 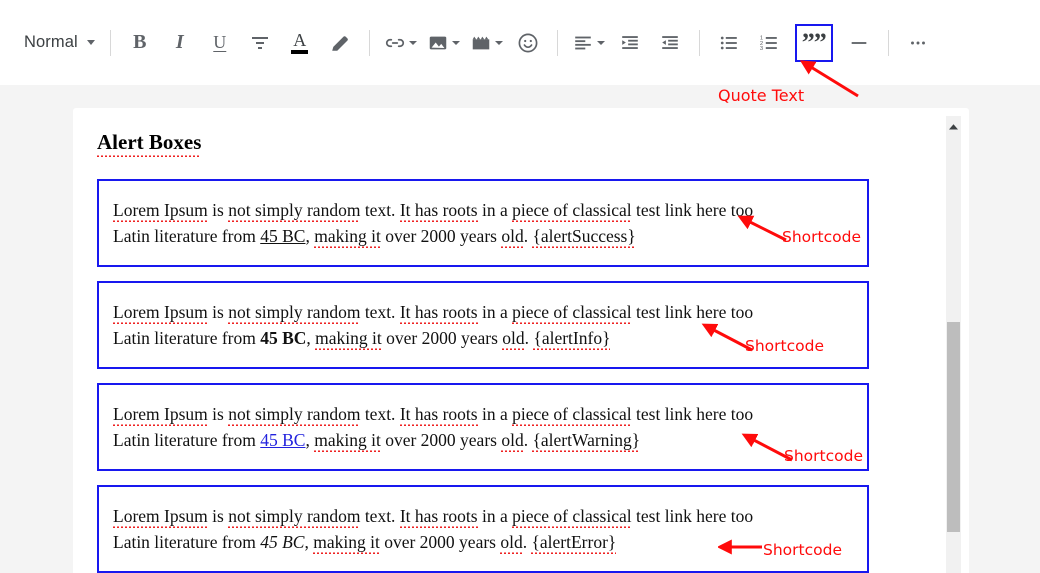 I want to click on underline-icon: U, so click(x=220, y=42).